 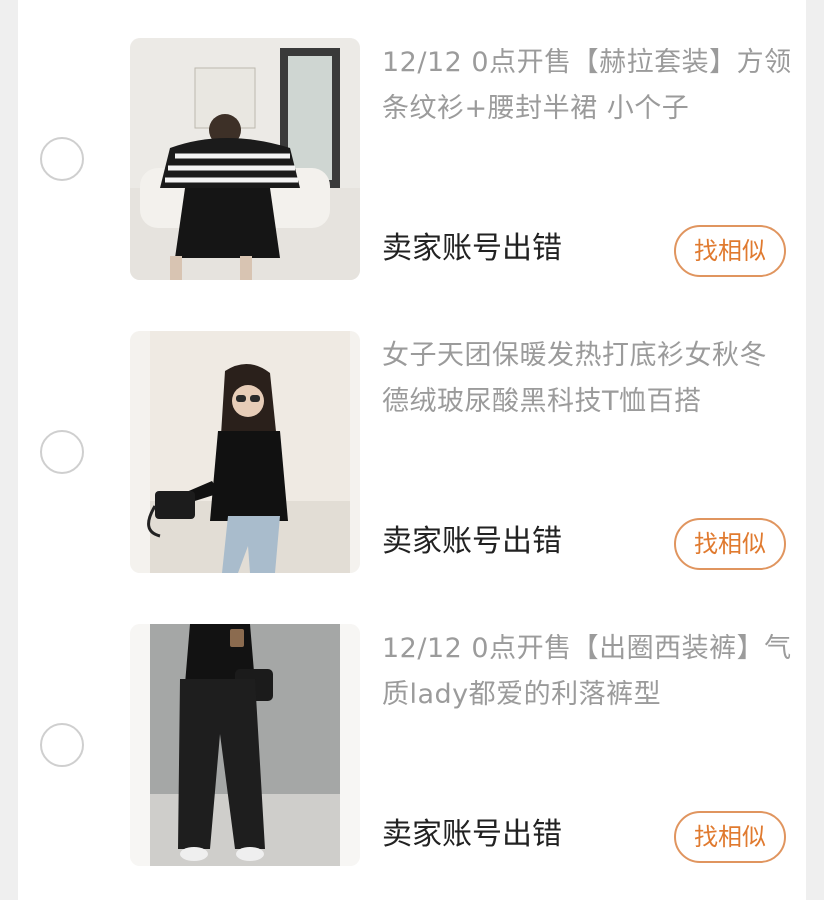 I want to click on product-title: 女子天团保暖发热打底衫女秋冬德绒玻尿酸黑科技T恤百搭, so click(x=587, y=379).